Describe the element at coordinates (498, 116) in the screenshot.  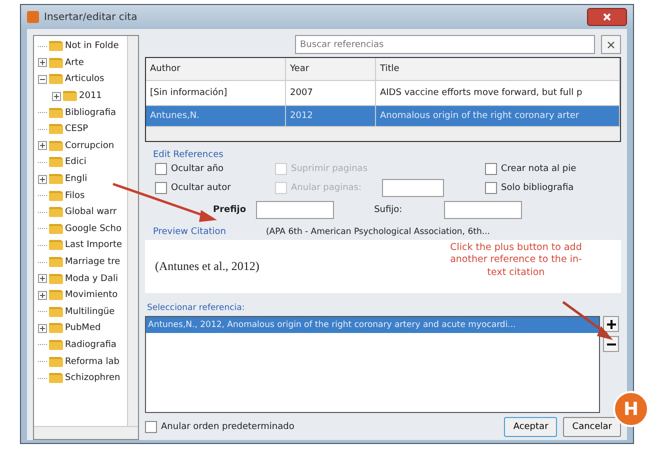
I see `table-cell: Anomalous origin of the right coronary arter` at that location.